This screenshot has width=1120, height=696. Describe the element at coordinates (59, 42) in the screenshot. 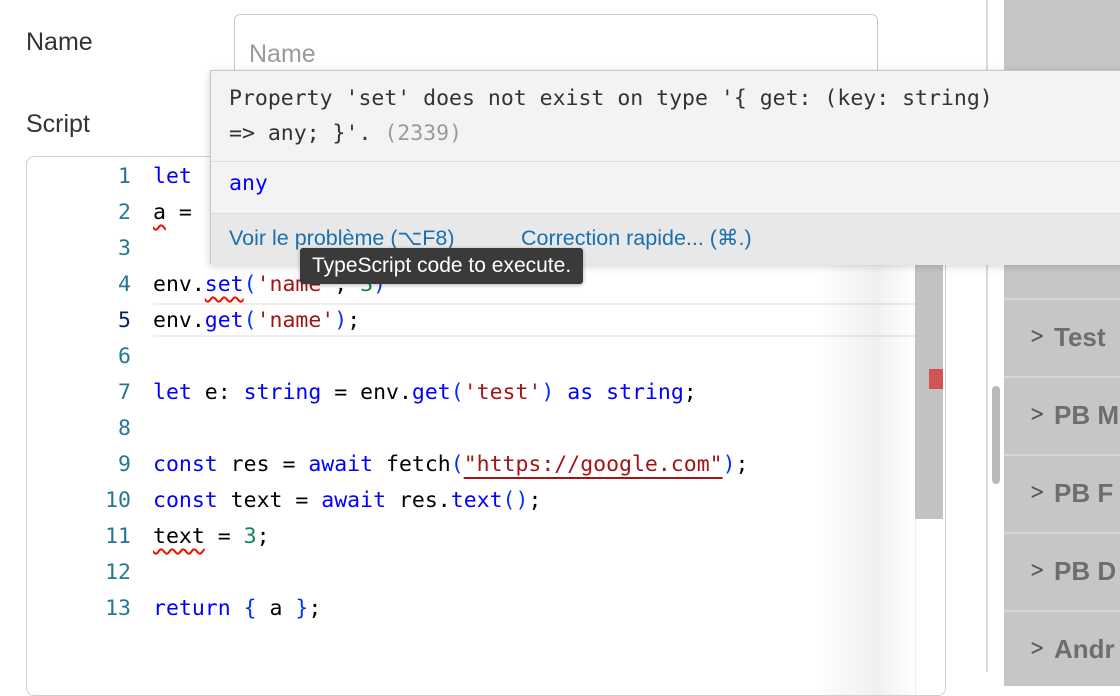

I see `name-label: Name` at that location.